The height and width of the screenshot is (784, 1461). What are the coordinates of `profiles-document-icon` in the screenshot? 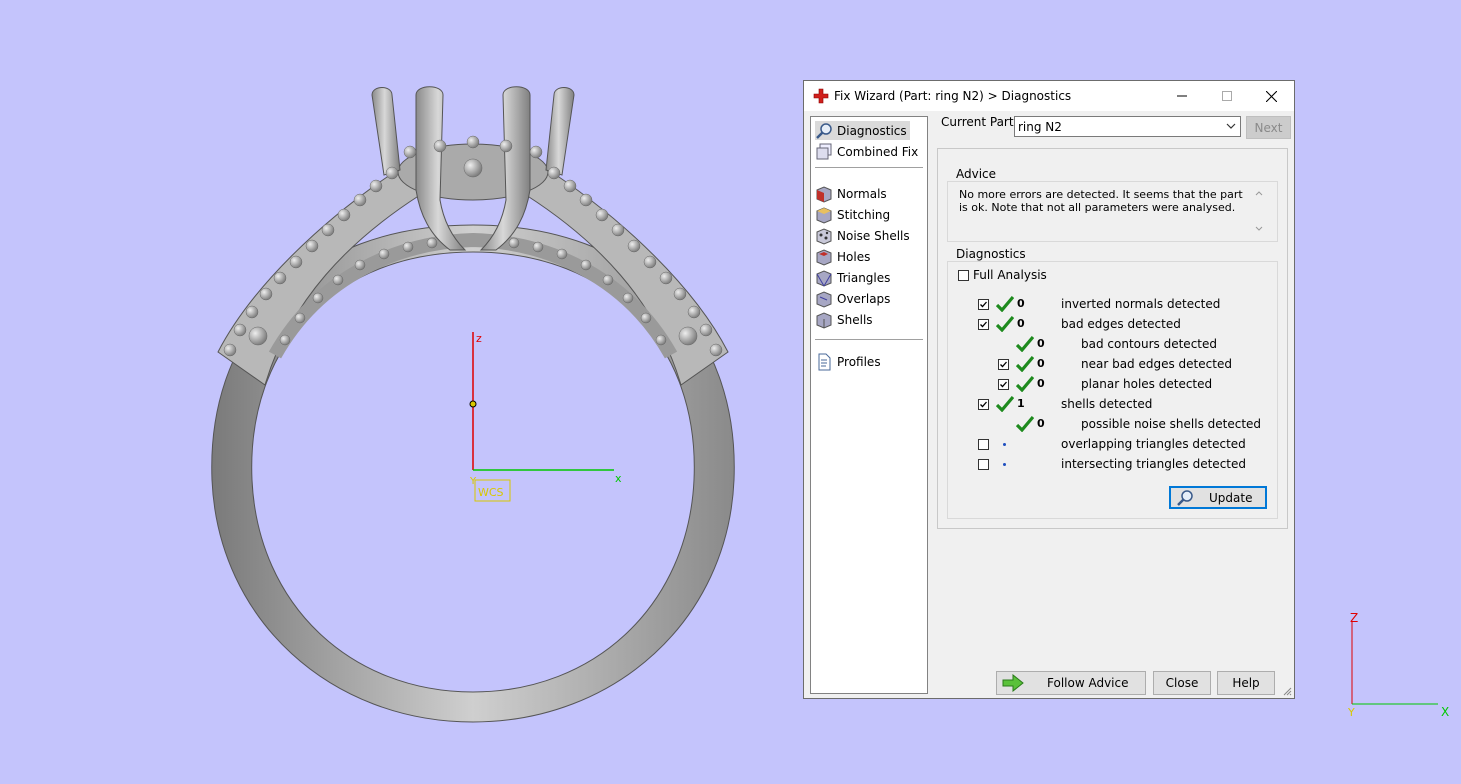 It's located at (824, 361).